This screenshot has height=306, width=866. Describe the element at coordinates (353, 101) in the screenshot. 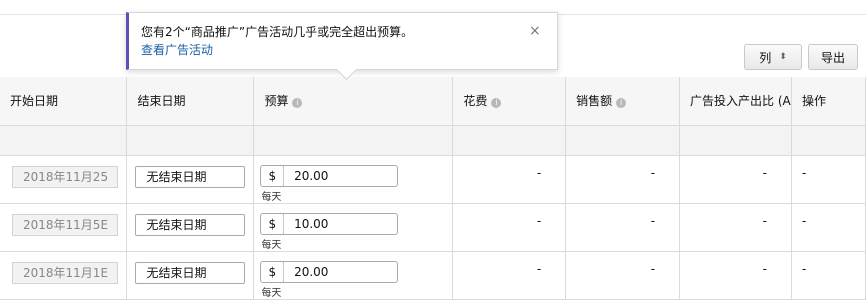

I see `header-budget: 预算 i` at that location.